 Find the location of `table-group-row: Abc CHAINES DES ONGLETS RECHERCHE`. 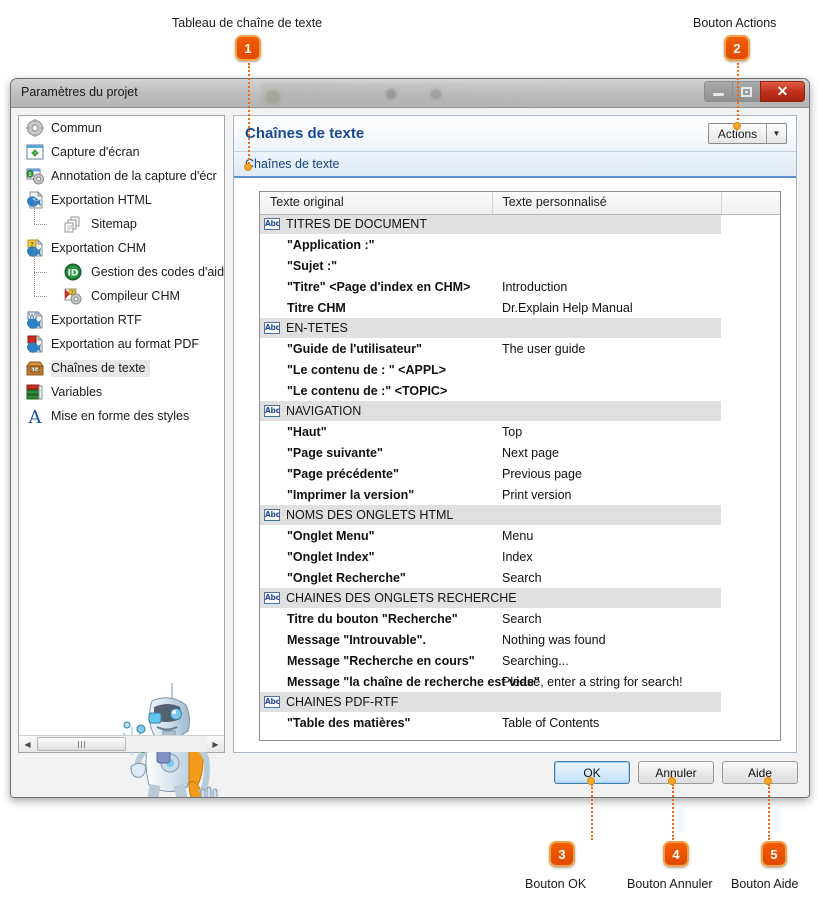

table-group-row: Abc CHAINES DES ONGLETS RECHERCHE is located at coordinates (520, 598).